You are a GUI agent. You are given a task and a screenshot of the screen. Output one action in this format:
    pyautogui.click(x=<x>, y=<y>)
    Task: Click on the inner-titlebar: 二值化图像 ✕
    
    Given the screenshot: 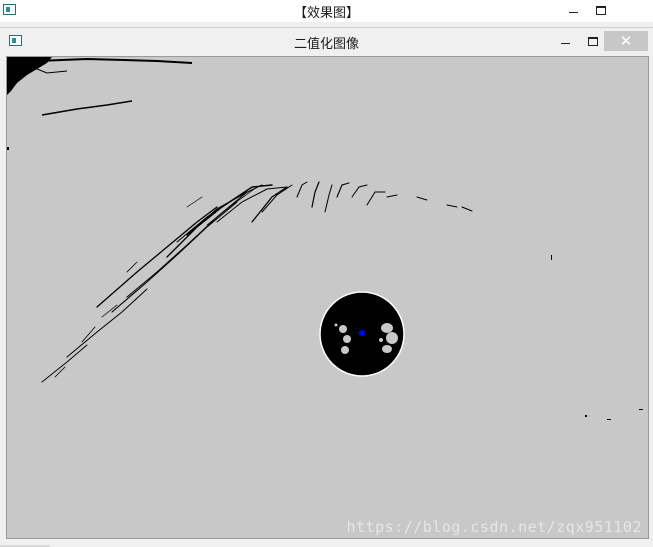 What is the action you would take?
    pyautogui.click(x=326, y=41)
    